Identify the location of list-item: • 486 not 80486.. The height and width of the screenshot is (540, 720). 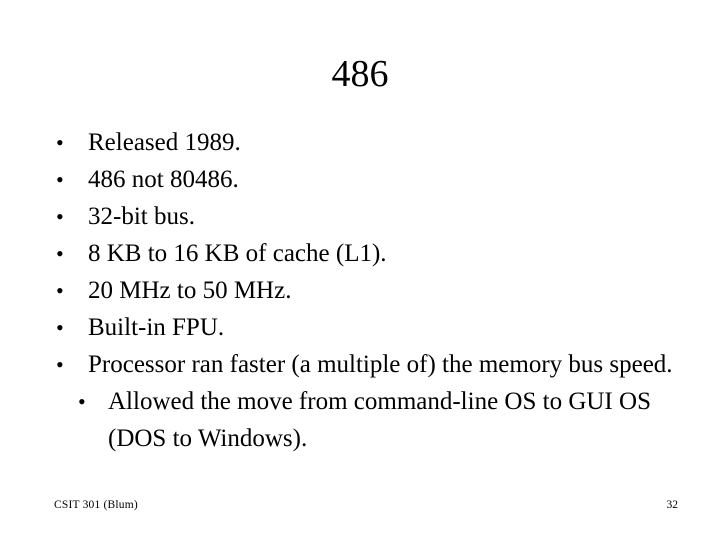
(364, 179).